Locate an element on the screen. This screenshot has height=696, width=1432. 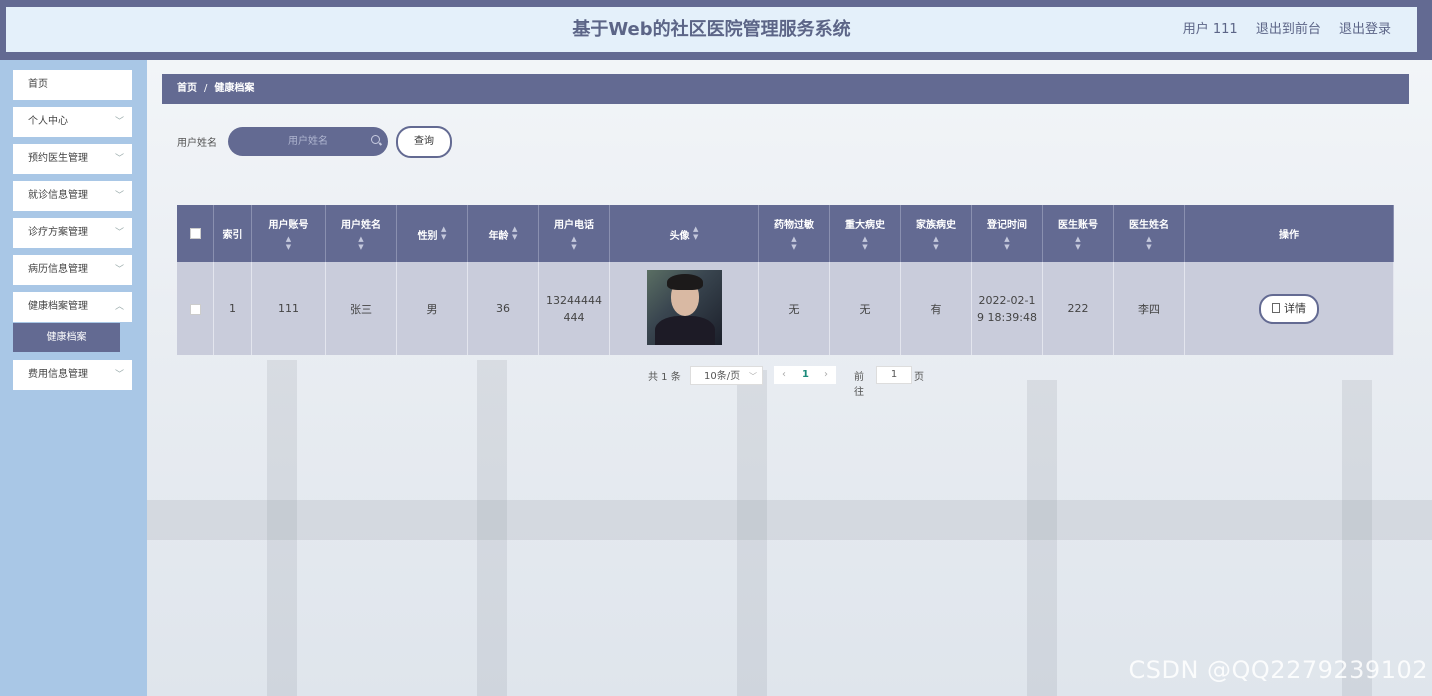
sidebar-item-appointment: 预约医生管理 ﹀ is located at coordinates (72, 159).